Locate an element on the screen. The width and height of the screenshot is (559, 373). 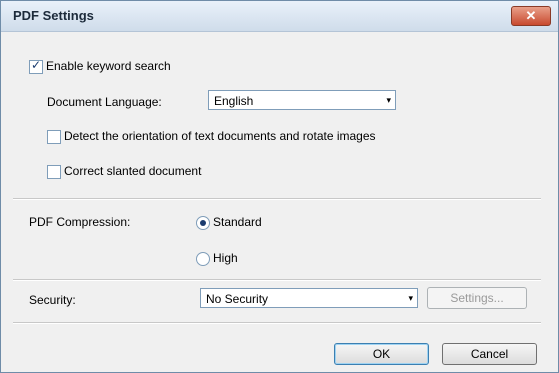
compression-standard-label: Standard is located at coordinates (237, 222).